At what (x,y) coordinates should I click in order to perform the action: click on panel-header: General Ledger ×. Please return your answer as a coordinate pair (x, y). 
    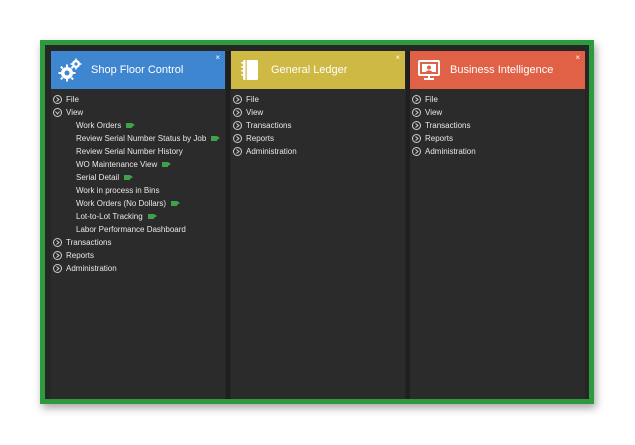
    Looking at the image, I should click on (318, 70).